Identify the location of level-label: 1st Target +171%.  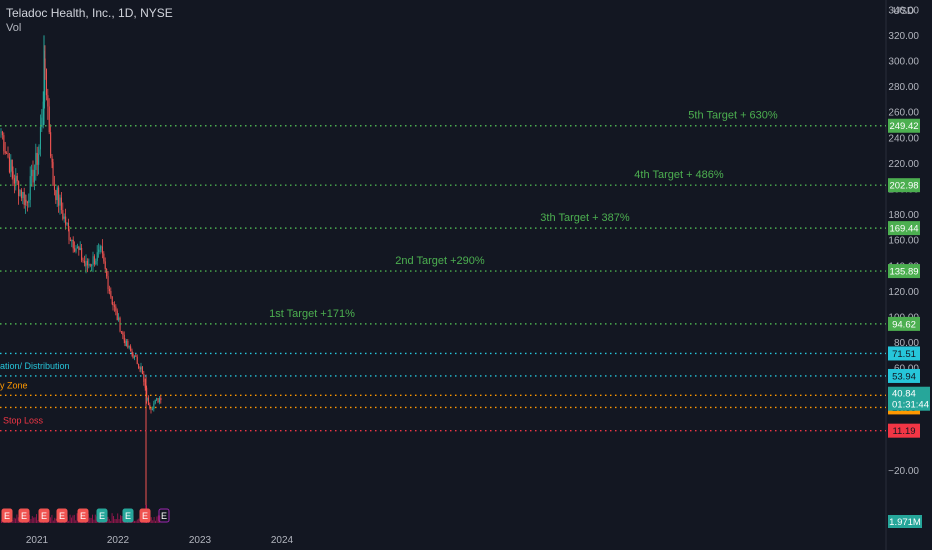
(312, 314).